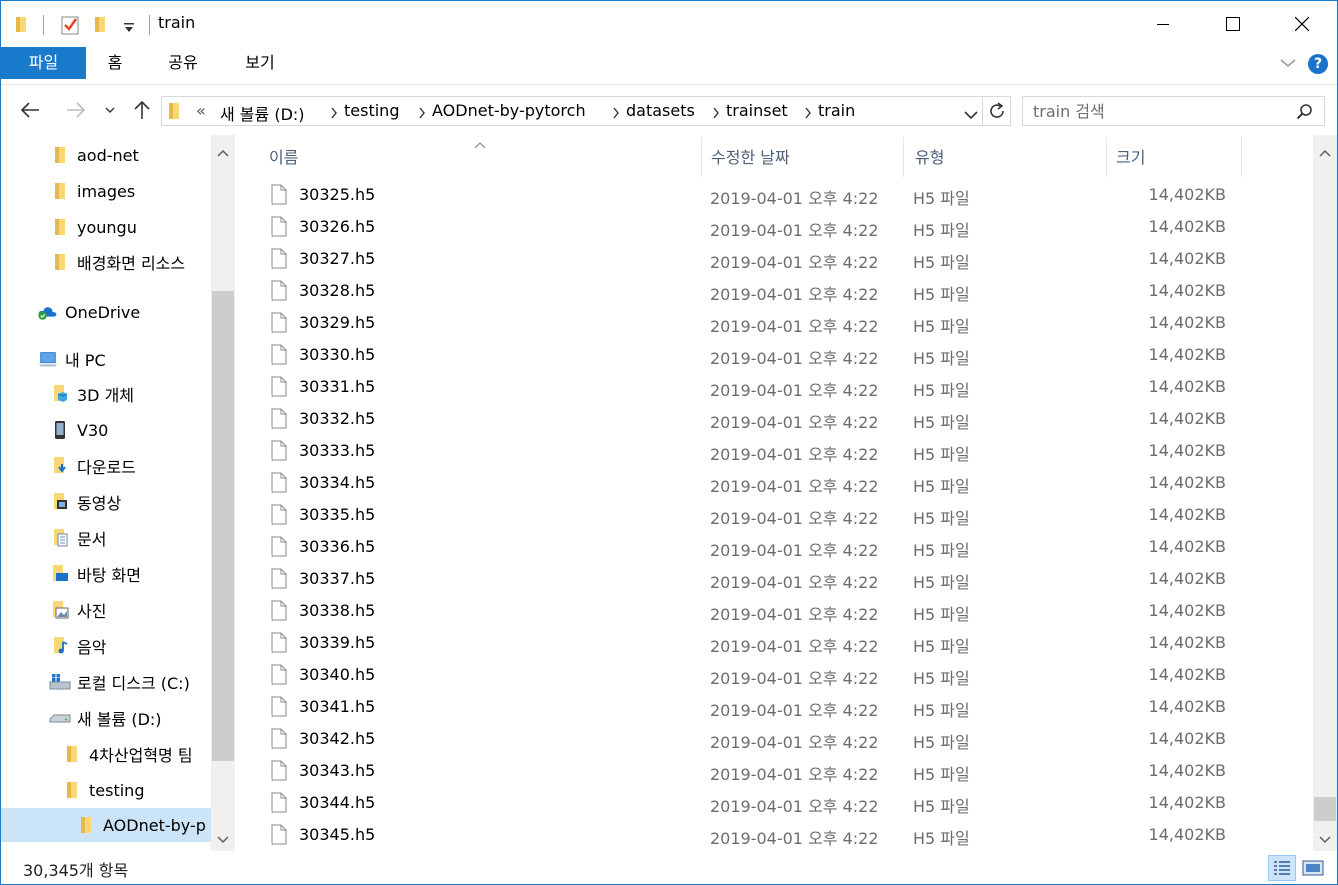 This screenshot has width=1338, height=885. Describe the element at coordinates (115, 63) in the screenshot. I see `tab-home: 홈` at that location.